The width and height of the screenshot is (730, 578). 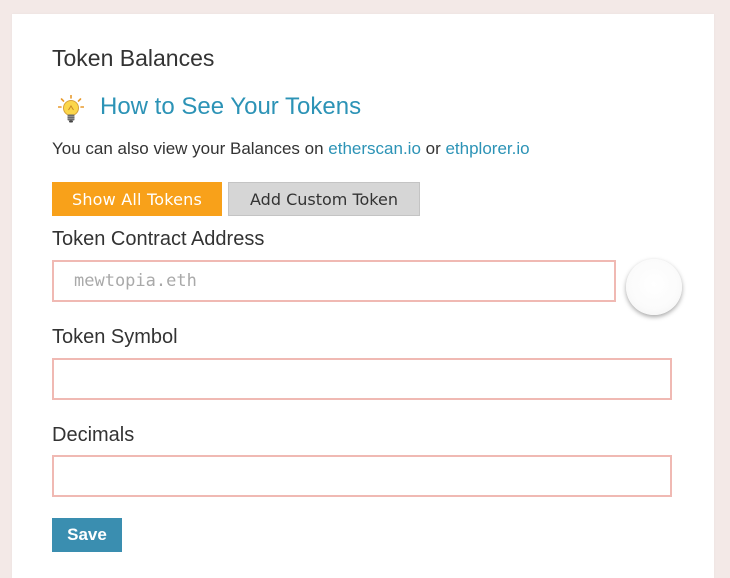 What do you see at coordinates (230, 107) in the screenshot?
I see `how-to-see-tokens-link: How to See Your Tokens` at bounding box center [230, 107].